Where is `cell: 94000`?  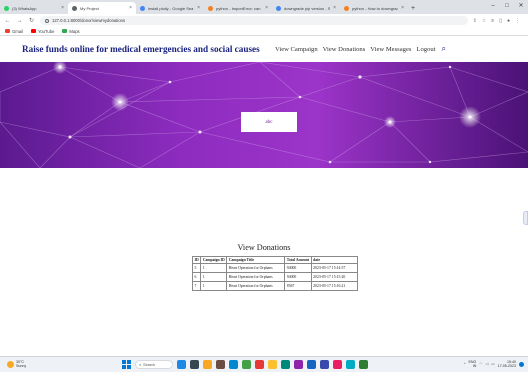 cell: 94000 is located at coordinates (298, 277).